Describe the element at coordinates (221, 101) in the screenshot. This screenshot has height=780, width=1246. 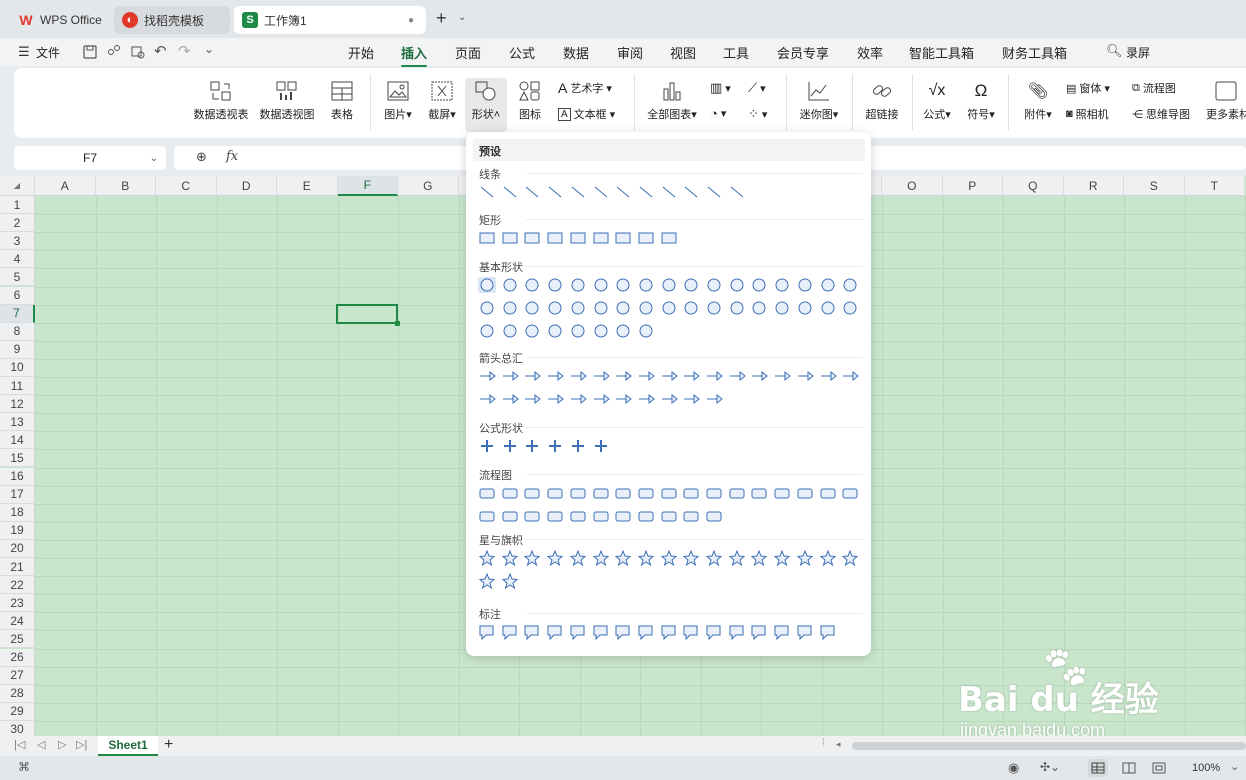
I see `pivot-table-button: 数据透视表` at that location.